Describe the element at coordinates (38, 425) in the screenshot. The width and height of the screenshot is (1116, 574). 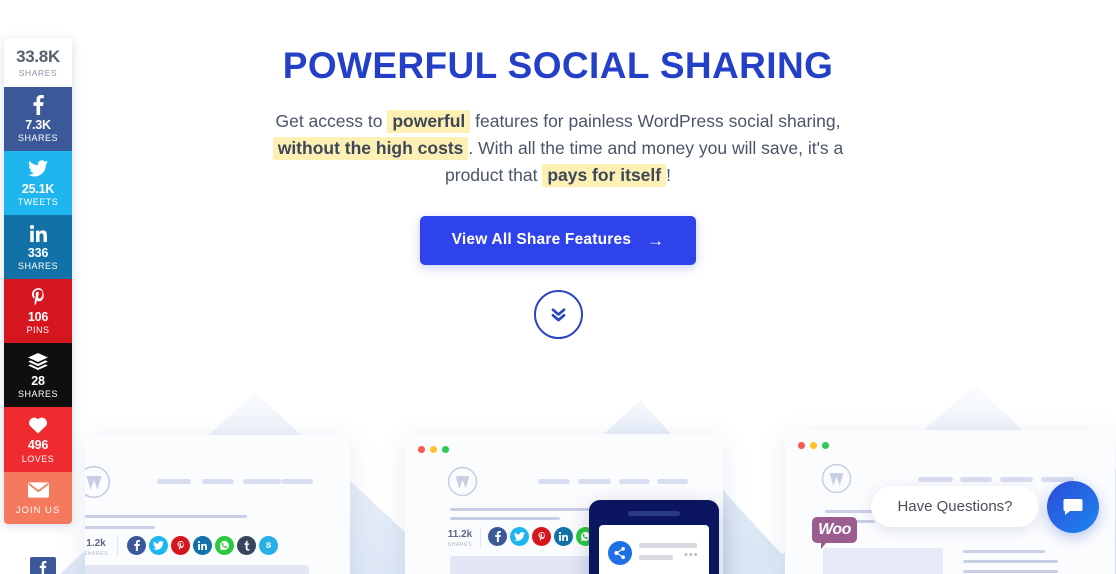
I see `heart-icon` at that location.